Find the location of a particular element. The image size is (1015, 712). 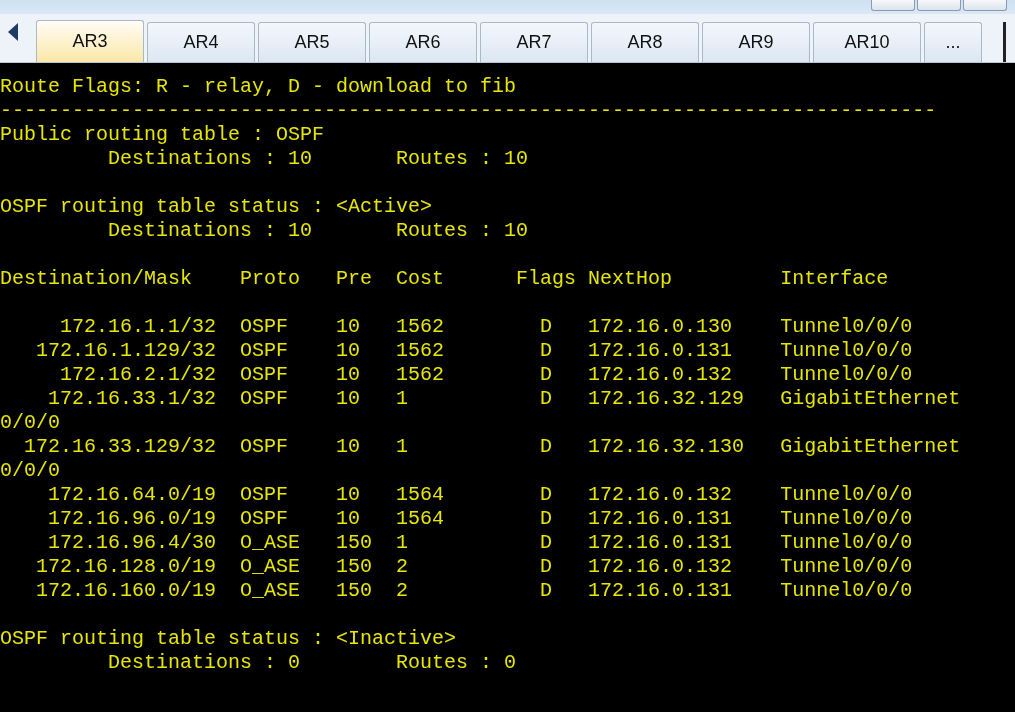

router-tab: AR5 is located at coordinates (312, 42).